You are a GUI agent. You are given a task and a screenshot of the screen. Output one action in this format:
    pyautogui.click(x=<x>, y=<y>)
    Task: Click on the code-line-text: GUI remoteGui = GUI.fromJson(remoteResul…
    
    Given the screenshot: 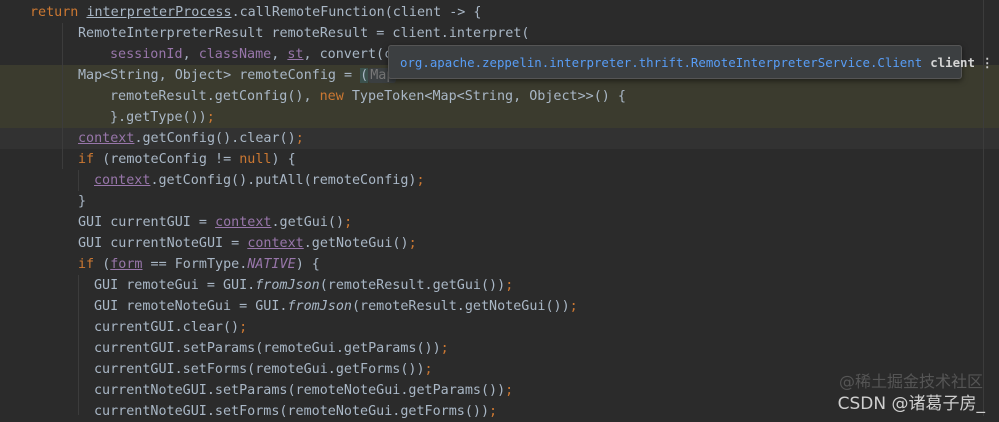 What is the action you would take?
    pyautogui.click(x=303, y=285)
    